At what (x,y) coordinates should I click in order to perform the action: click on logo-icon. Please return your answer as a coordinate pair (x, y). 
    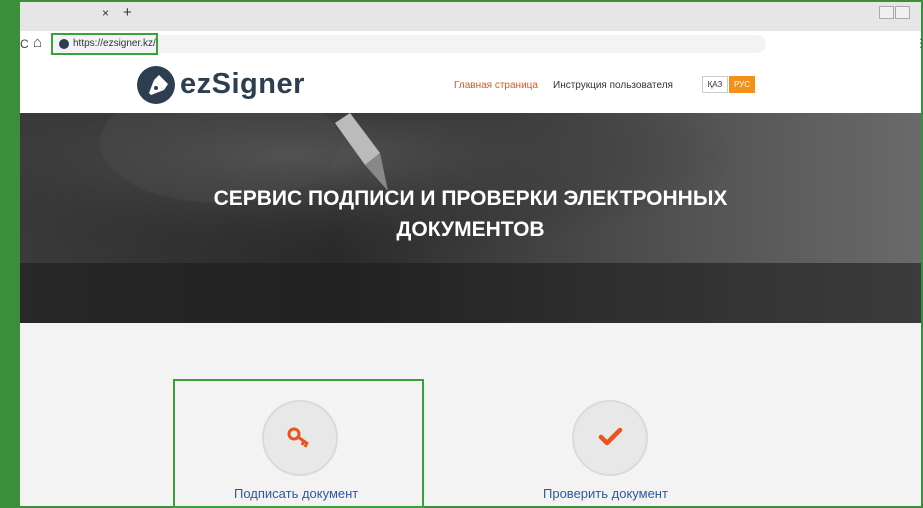
    Looking at the image, I should click on (156, 85).